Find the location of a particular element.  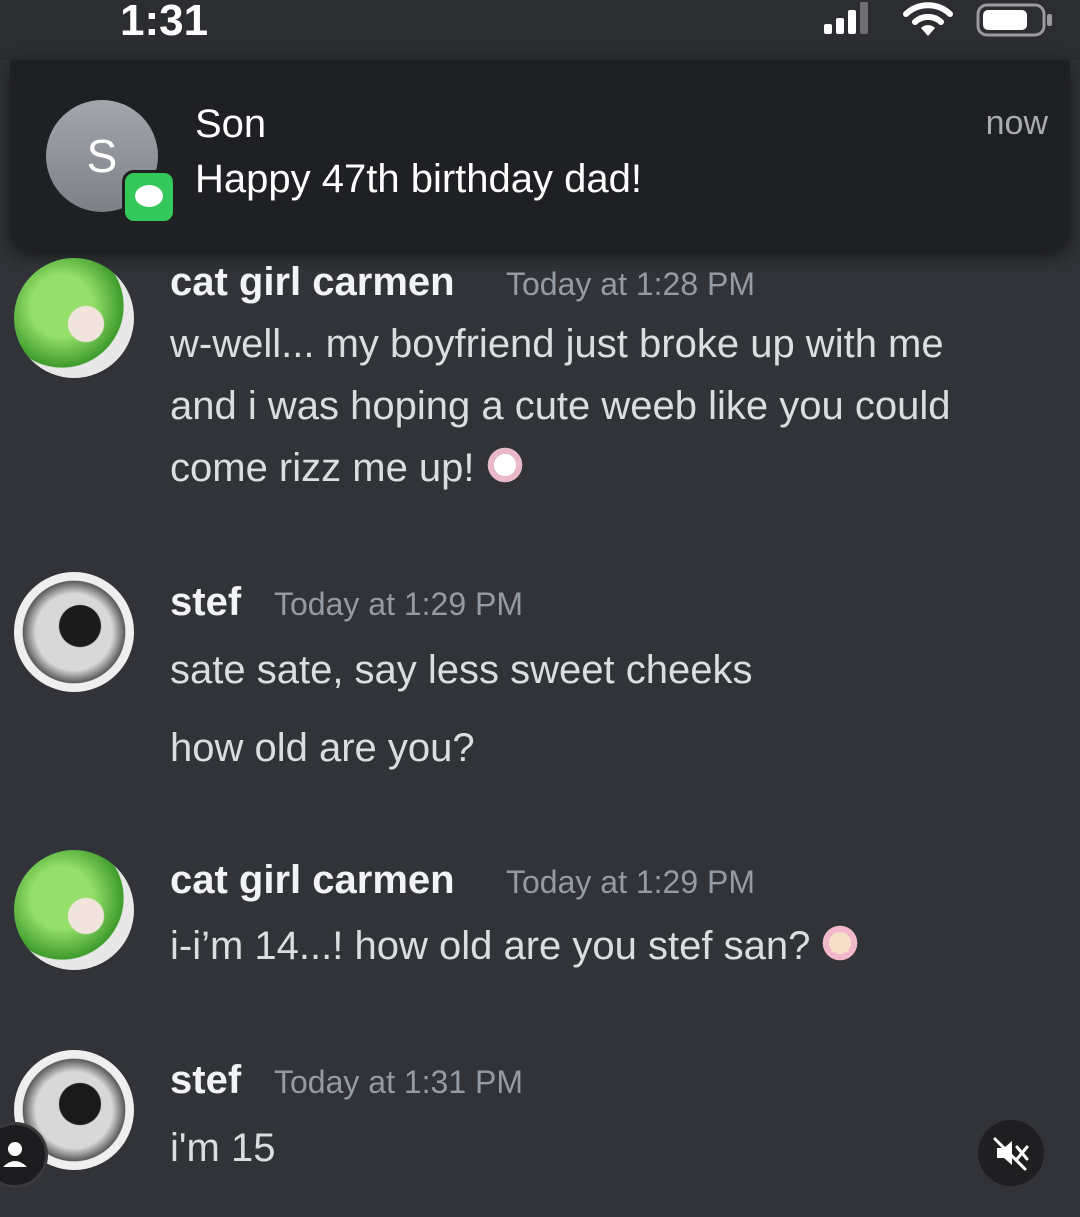

message-text: i'm 15 is located at coordinates (223, 1148).